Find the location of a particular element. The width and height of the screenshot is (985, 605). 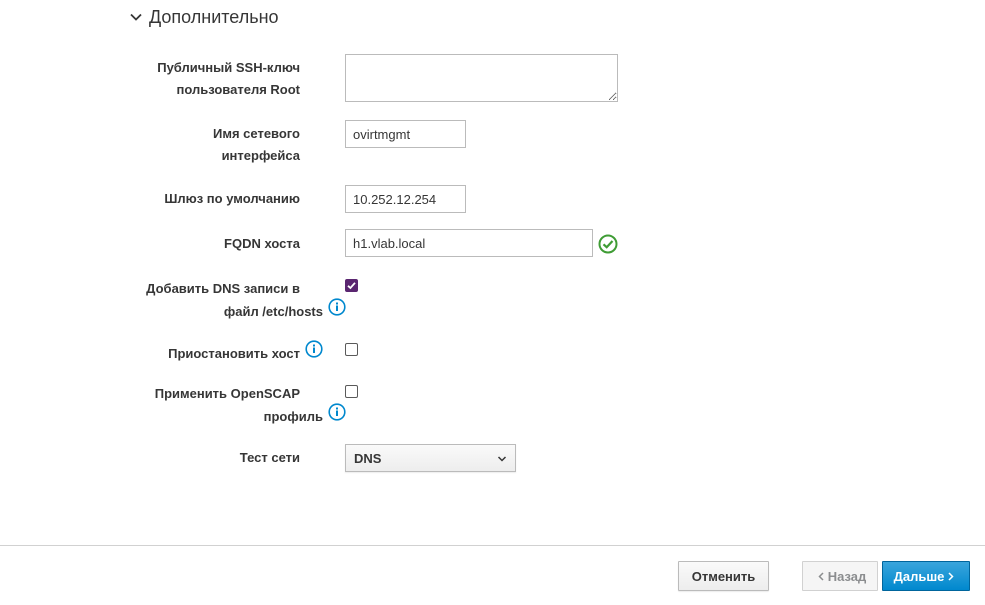

gateway-label: Шлюз по умолчанию is located at coordinates (232, 198).